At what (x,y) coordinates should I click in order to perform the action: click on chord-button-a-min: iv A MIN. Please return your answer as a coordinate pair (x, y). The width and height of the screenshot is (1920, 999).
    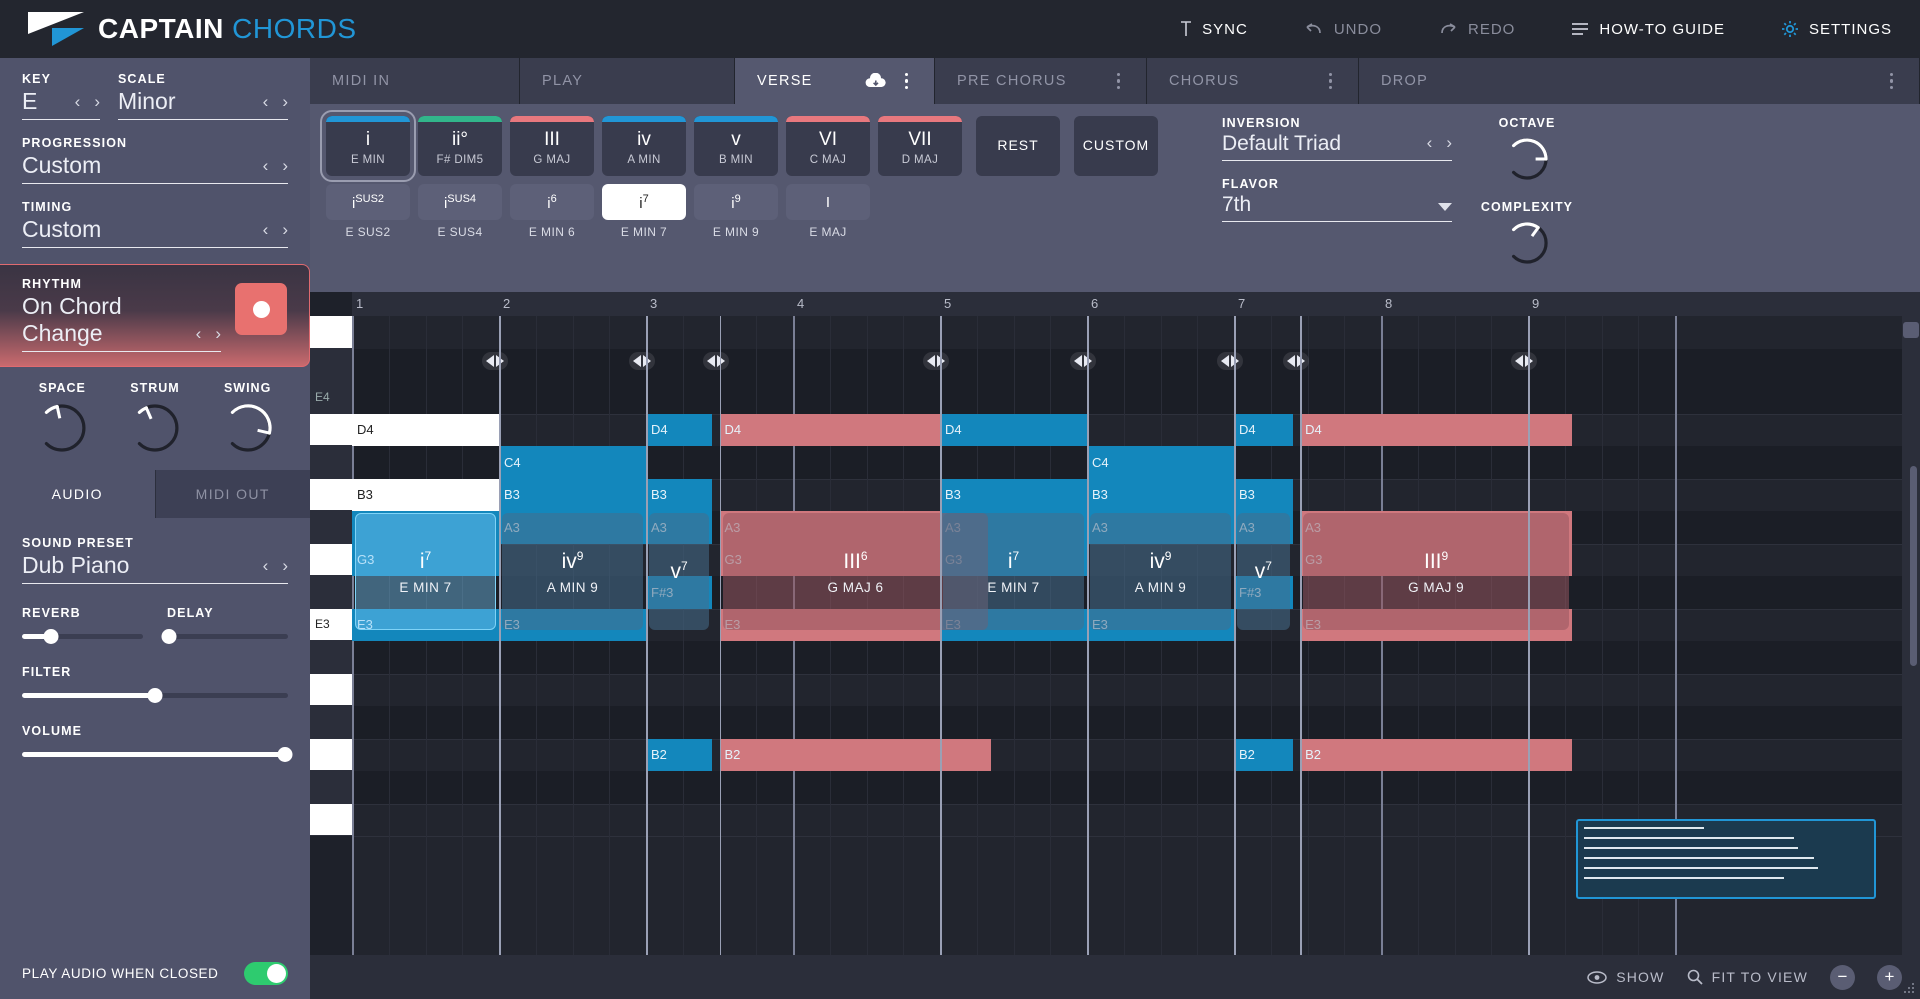
    Looking at the image, I should click on (644, 146).